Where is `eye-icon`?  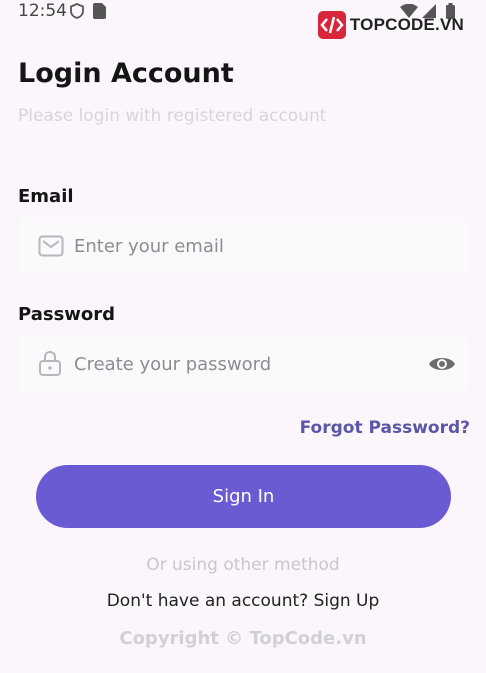 eye-icon is located at coordinates (442, 366).